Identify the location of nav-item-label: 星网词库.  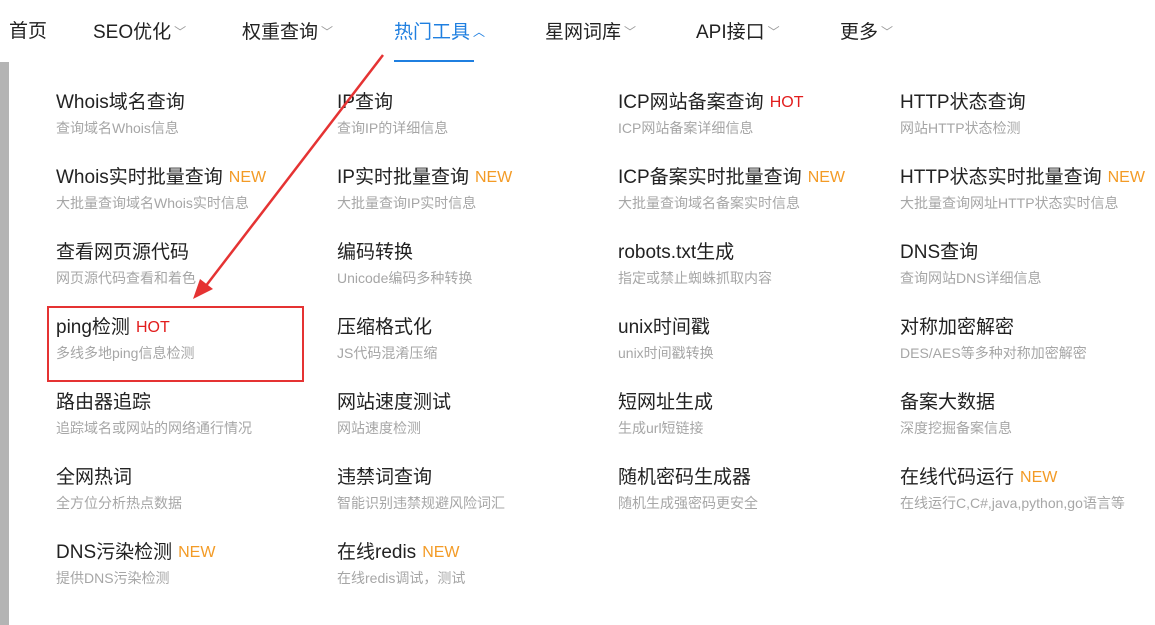
(583, 32).